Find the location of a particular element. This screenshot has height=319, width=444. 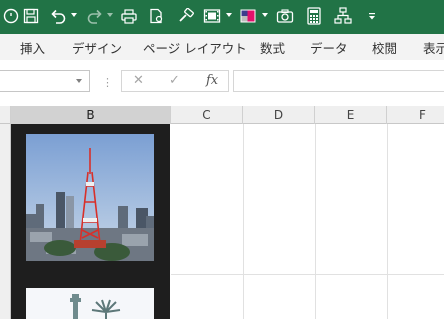

column-header-d: D is located at coordinates (279, 115).